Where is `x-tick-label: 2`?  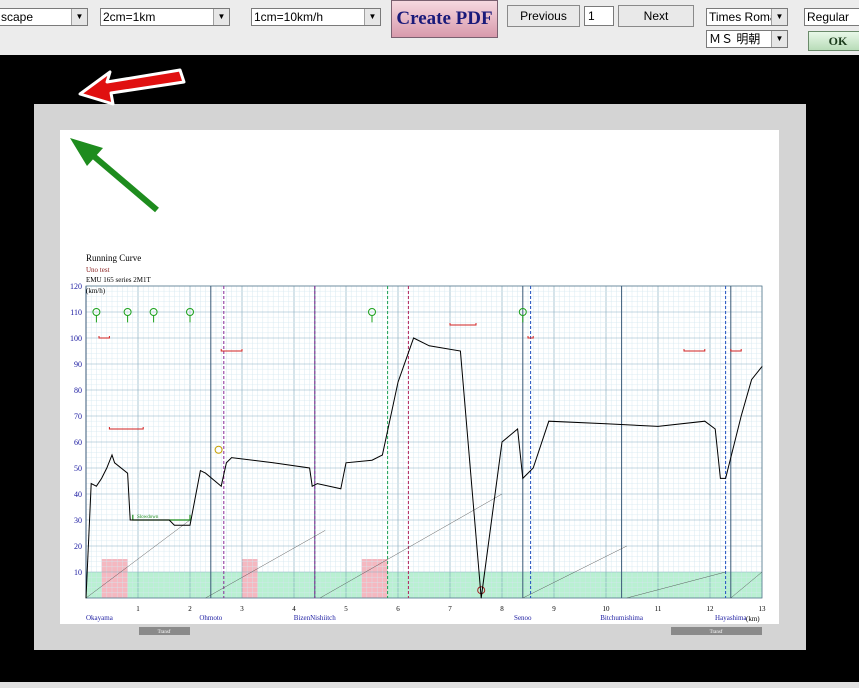 x-tick-label: 2 is located at coordinates (190, 609).